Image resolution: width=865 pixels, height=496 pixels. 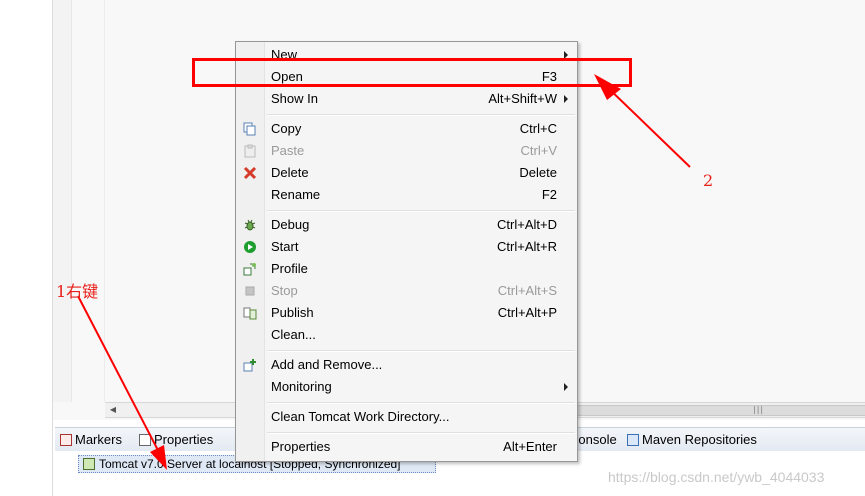 I want to click on maven-repositories-icon, so click(x=633, y=440).